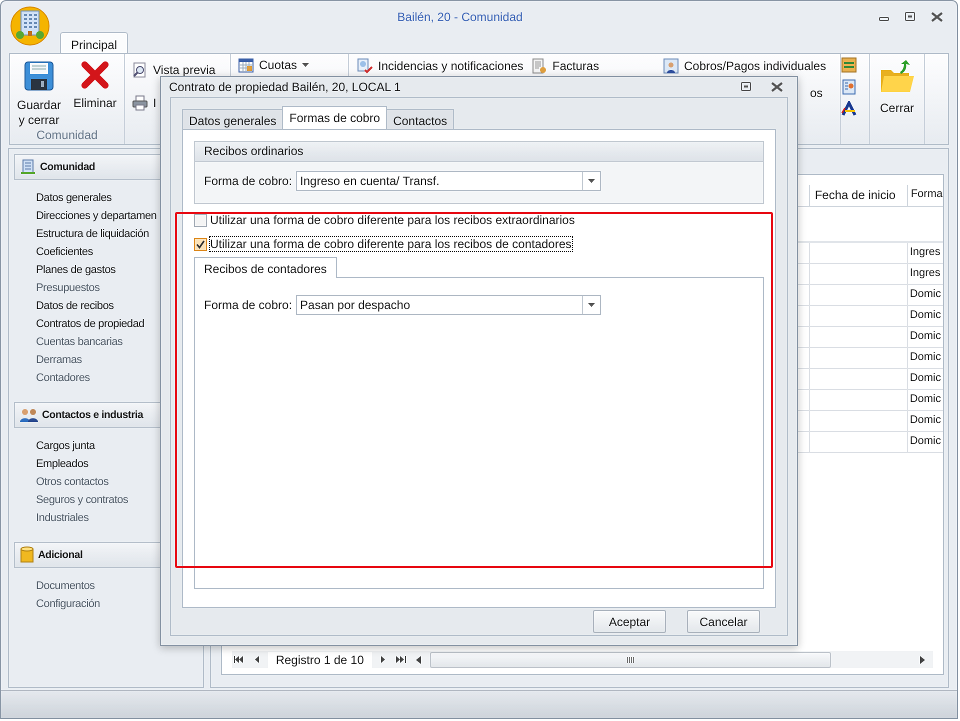 The image size is (960, 721). What do you see at coordinates (27, 555) in the screenshot?
I see `cylinder-icon` at bounding box center [27, 555].